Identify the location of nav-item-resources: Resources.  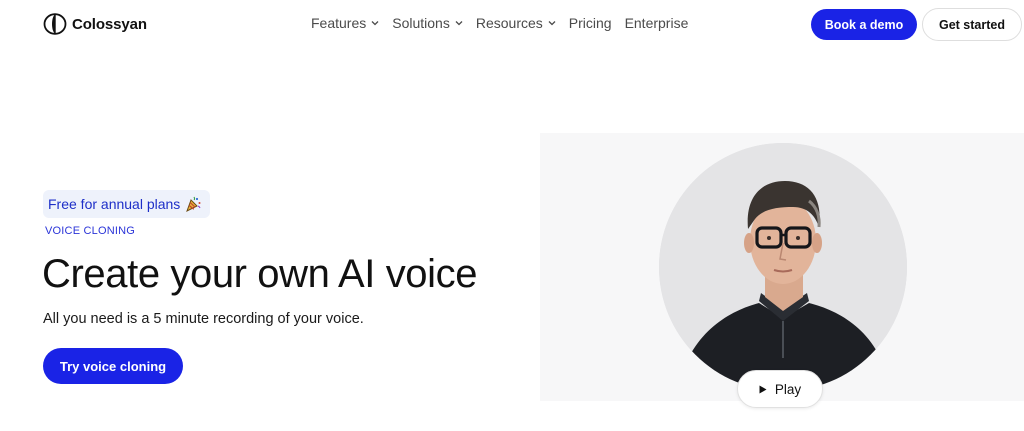
(516, 23).